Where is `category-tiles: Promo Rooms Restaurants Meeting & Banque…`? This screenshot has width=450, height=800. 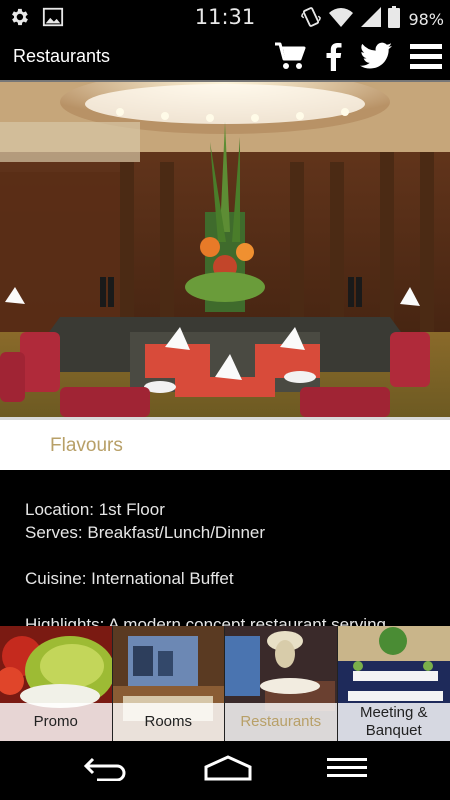
category-tiles: Promo Rooms Restaurants Meeting & Banque… is located at coordinates (225, 683).